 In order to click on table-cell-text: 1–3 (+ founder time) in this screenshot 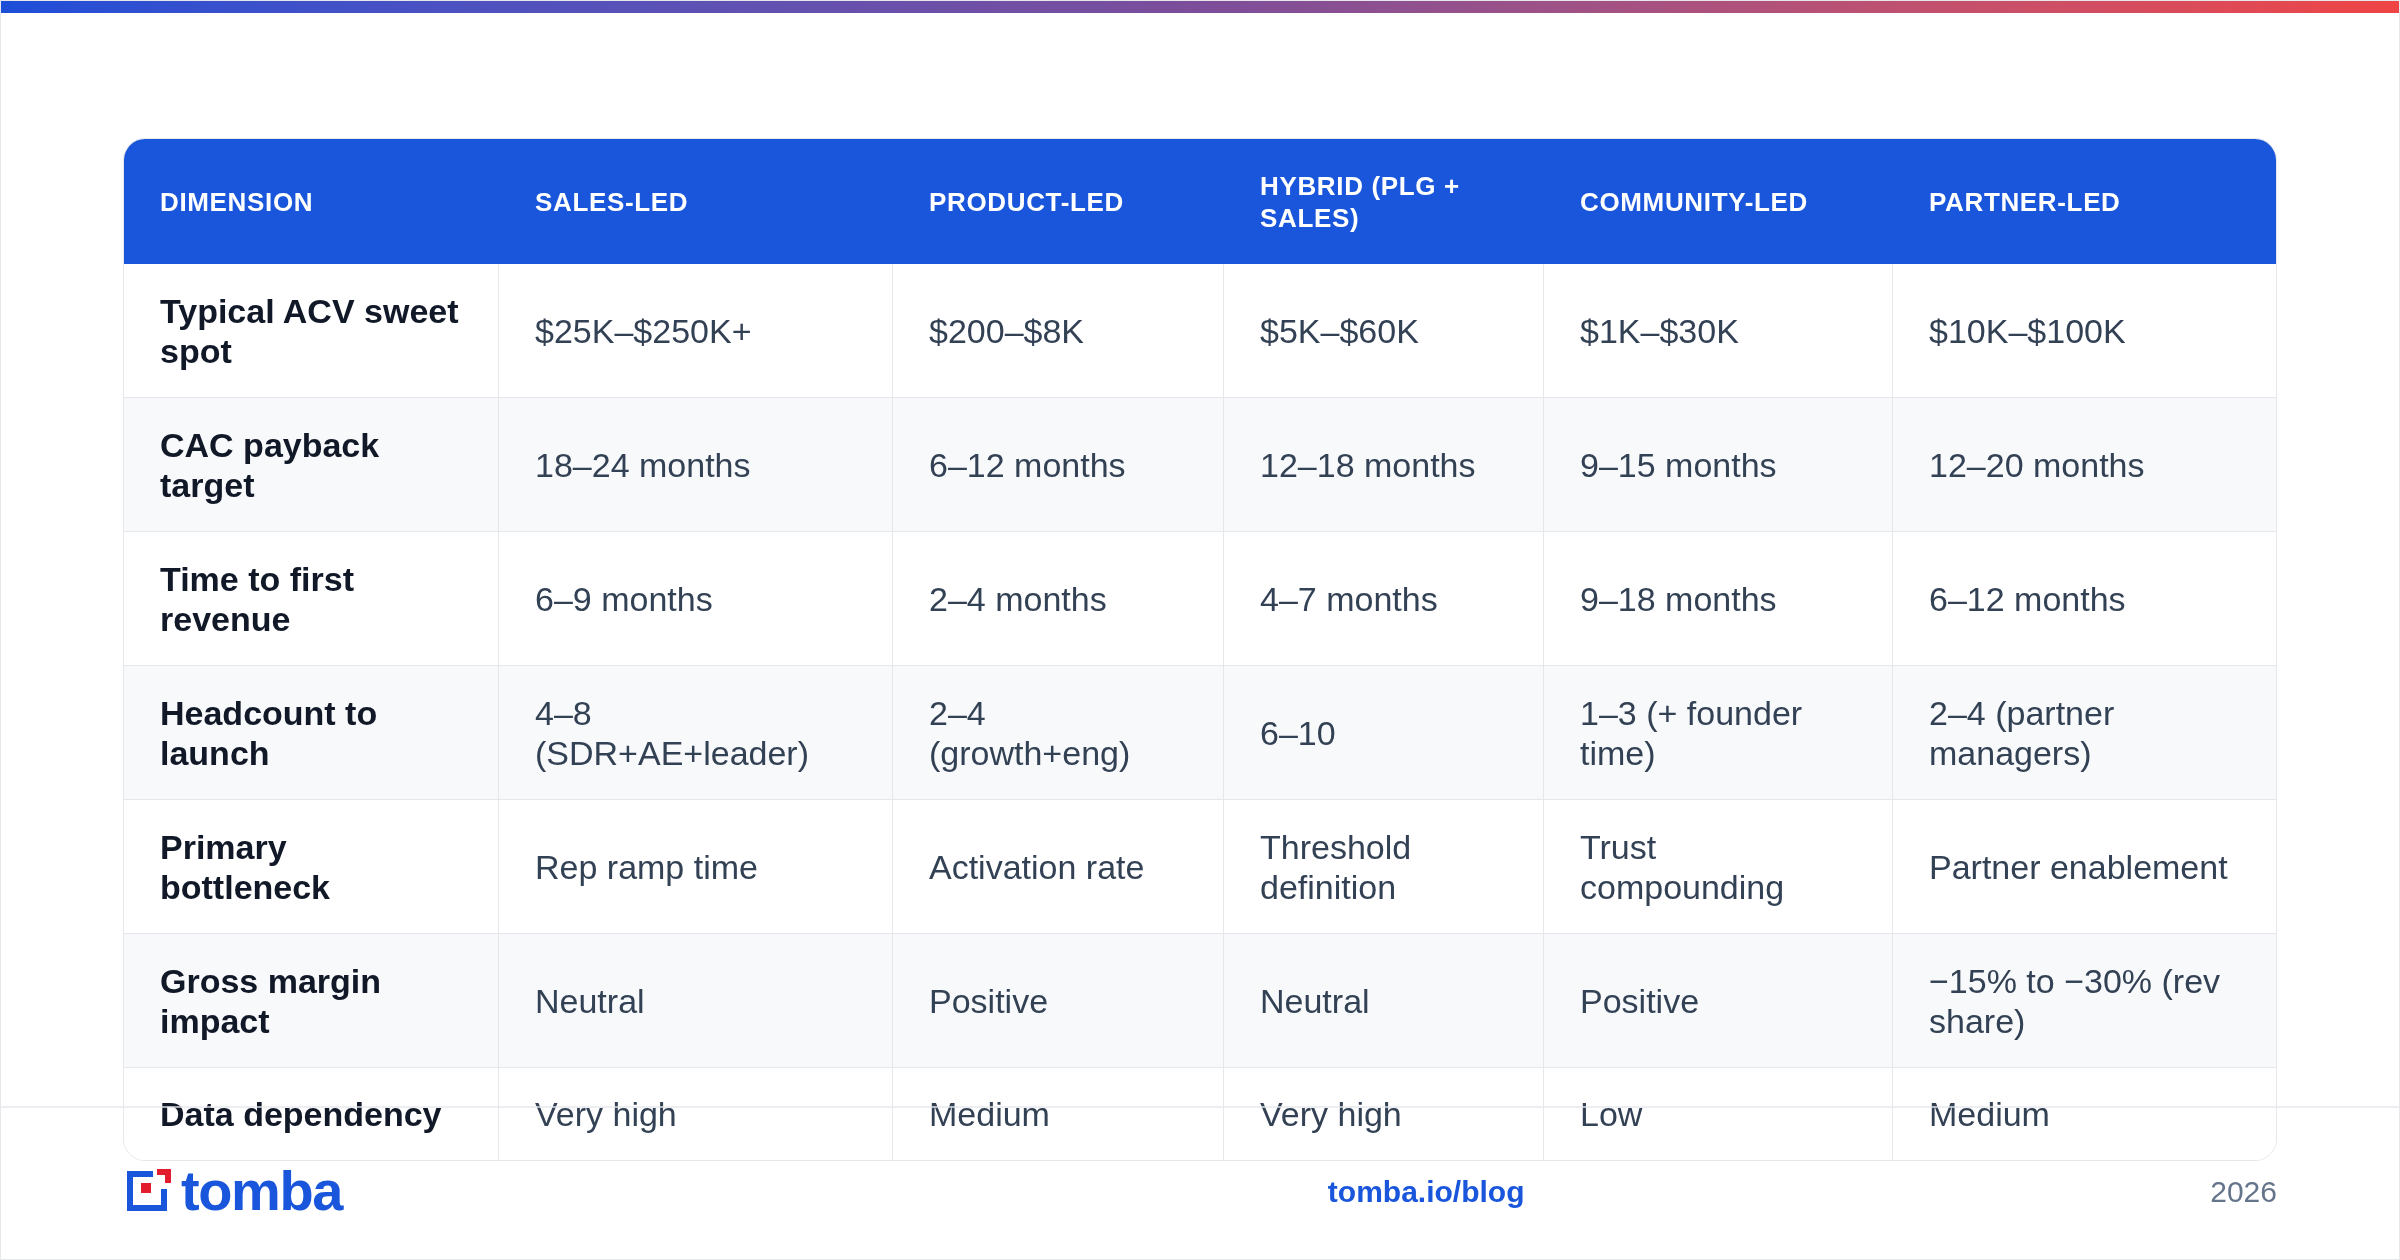, I will do `click(1692, 732)`.